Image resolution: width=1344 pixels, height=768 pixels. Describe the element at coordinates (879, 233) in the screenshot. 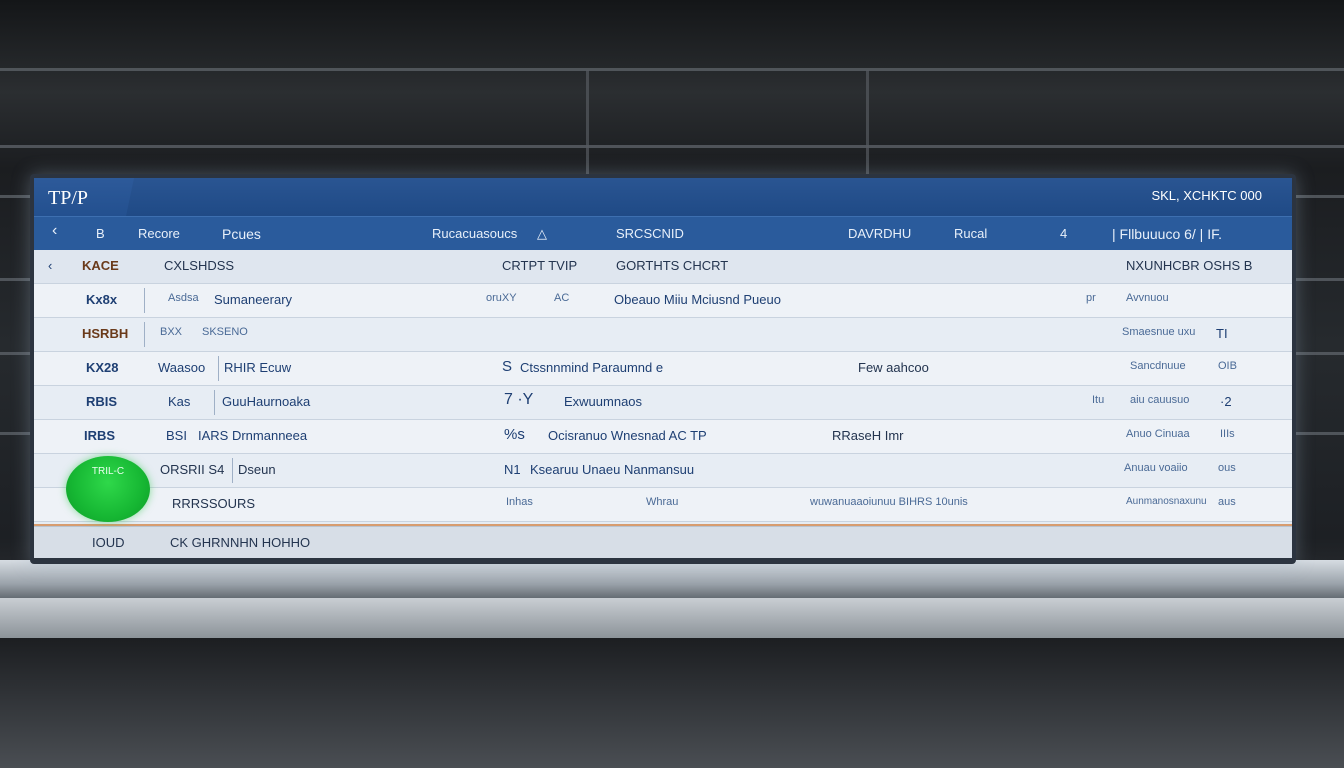

I see `toolbar-item-column-c: DAVRDHU` at that location.